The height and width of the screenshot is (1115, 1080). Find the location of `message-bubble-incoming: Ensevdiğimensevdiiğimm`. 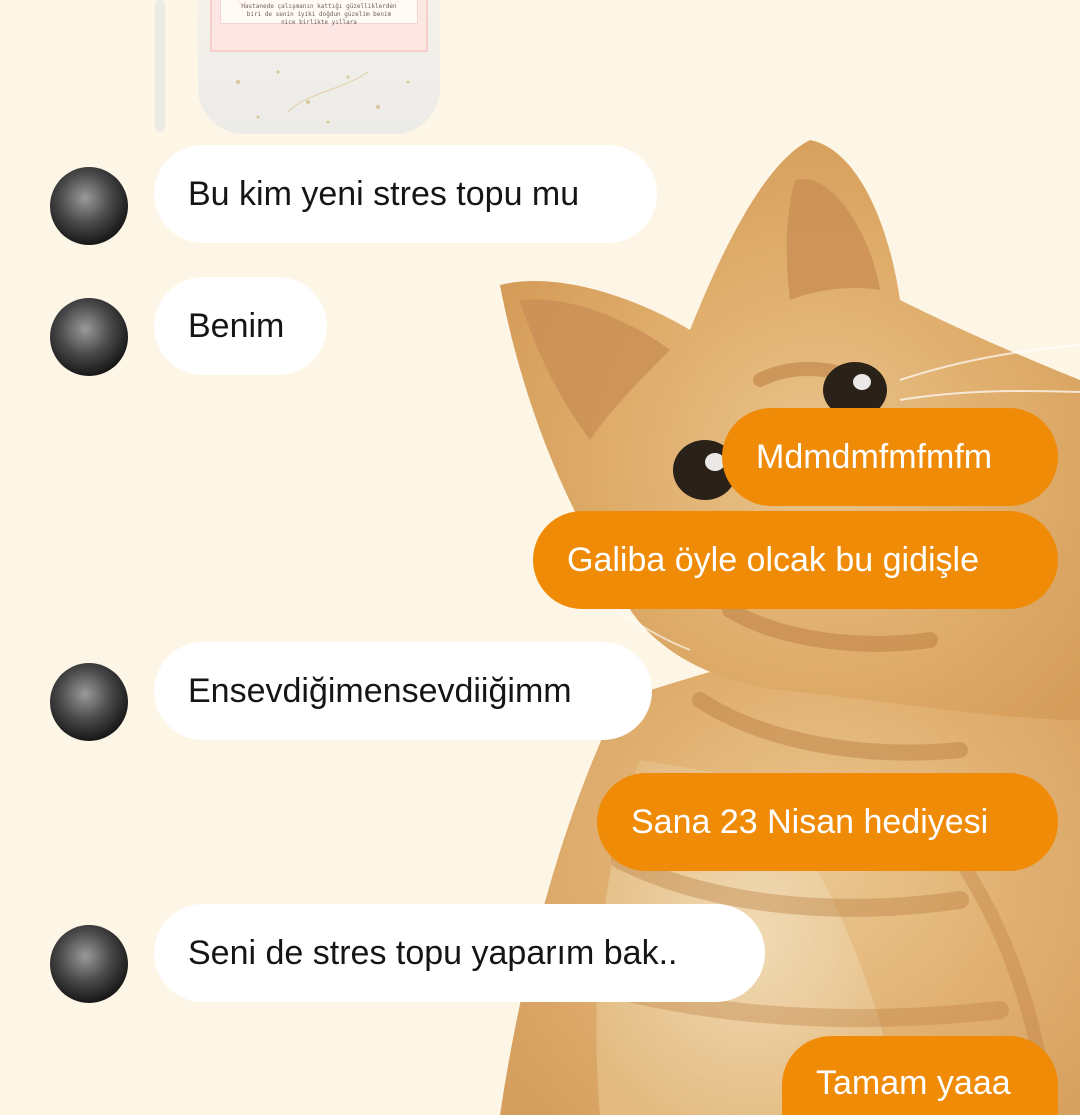

message-bubble-incoming: Ensevdiğimensevdiiğimm is located at coordinates (403, 691).